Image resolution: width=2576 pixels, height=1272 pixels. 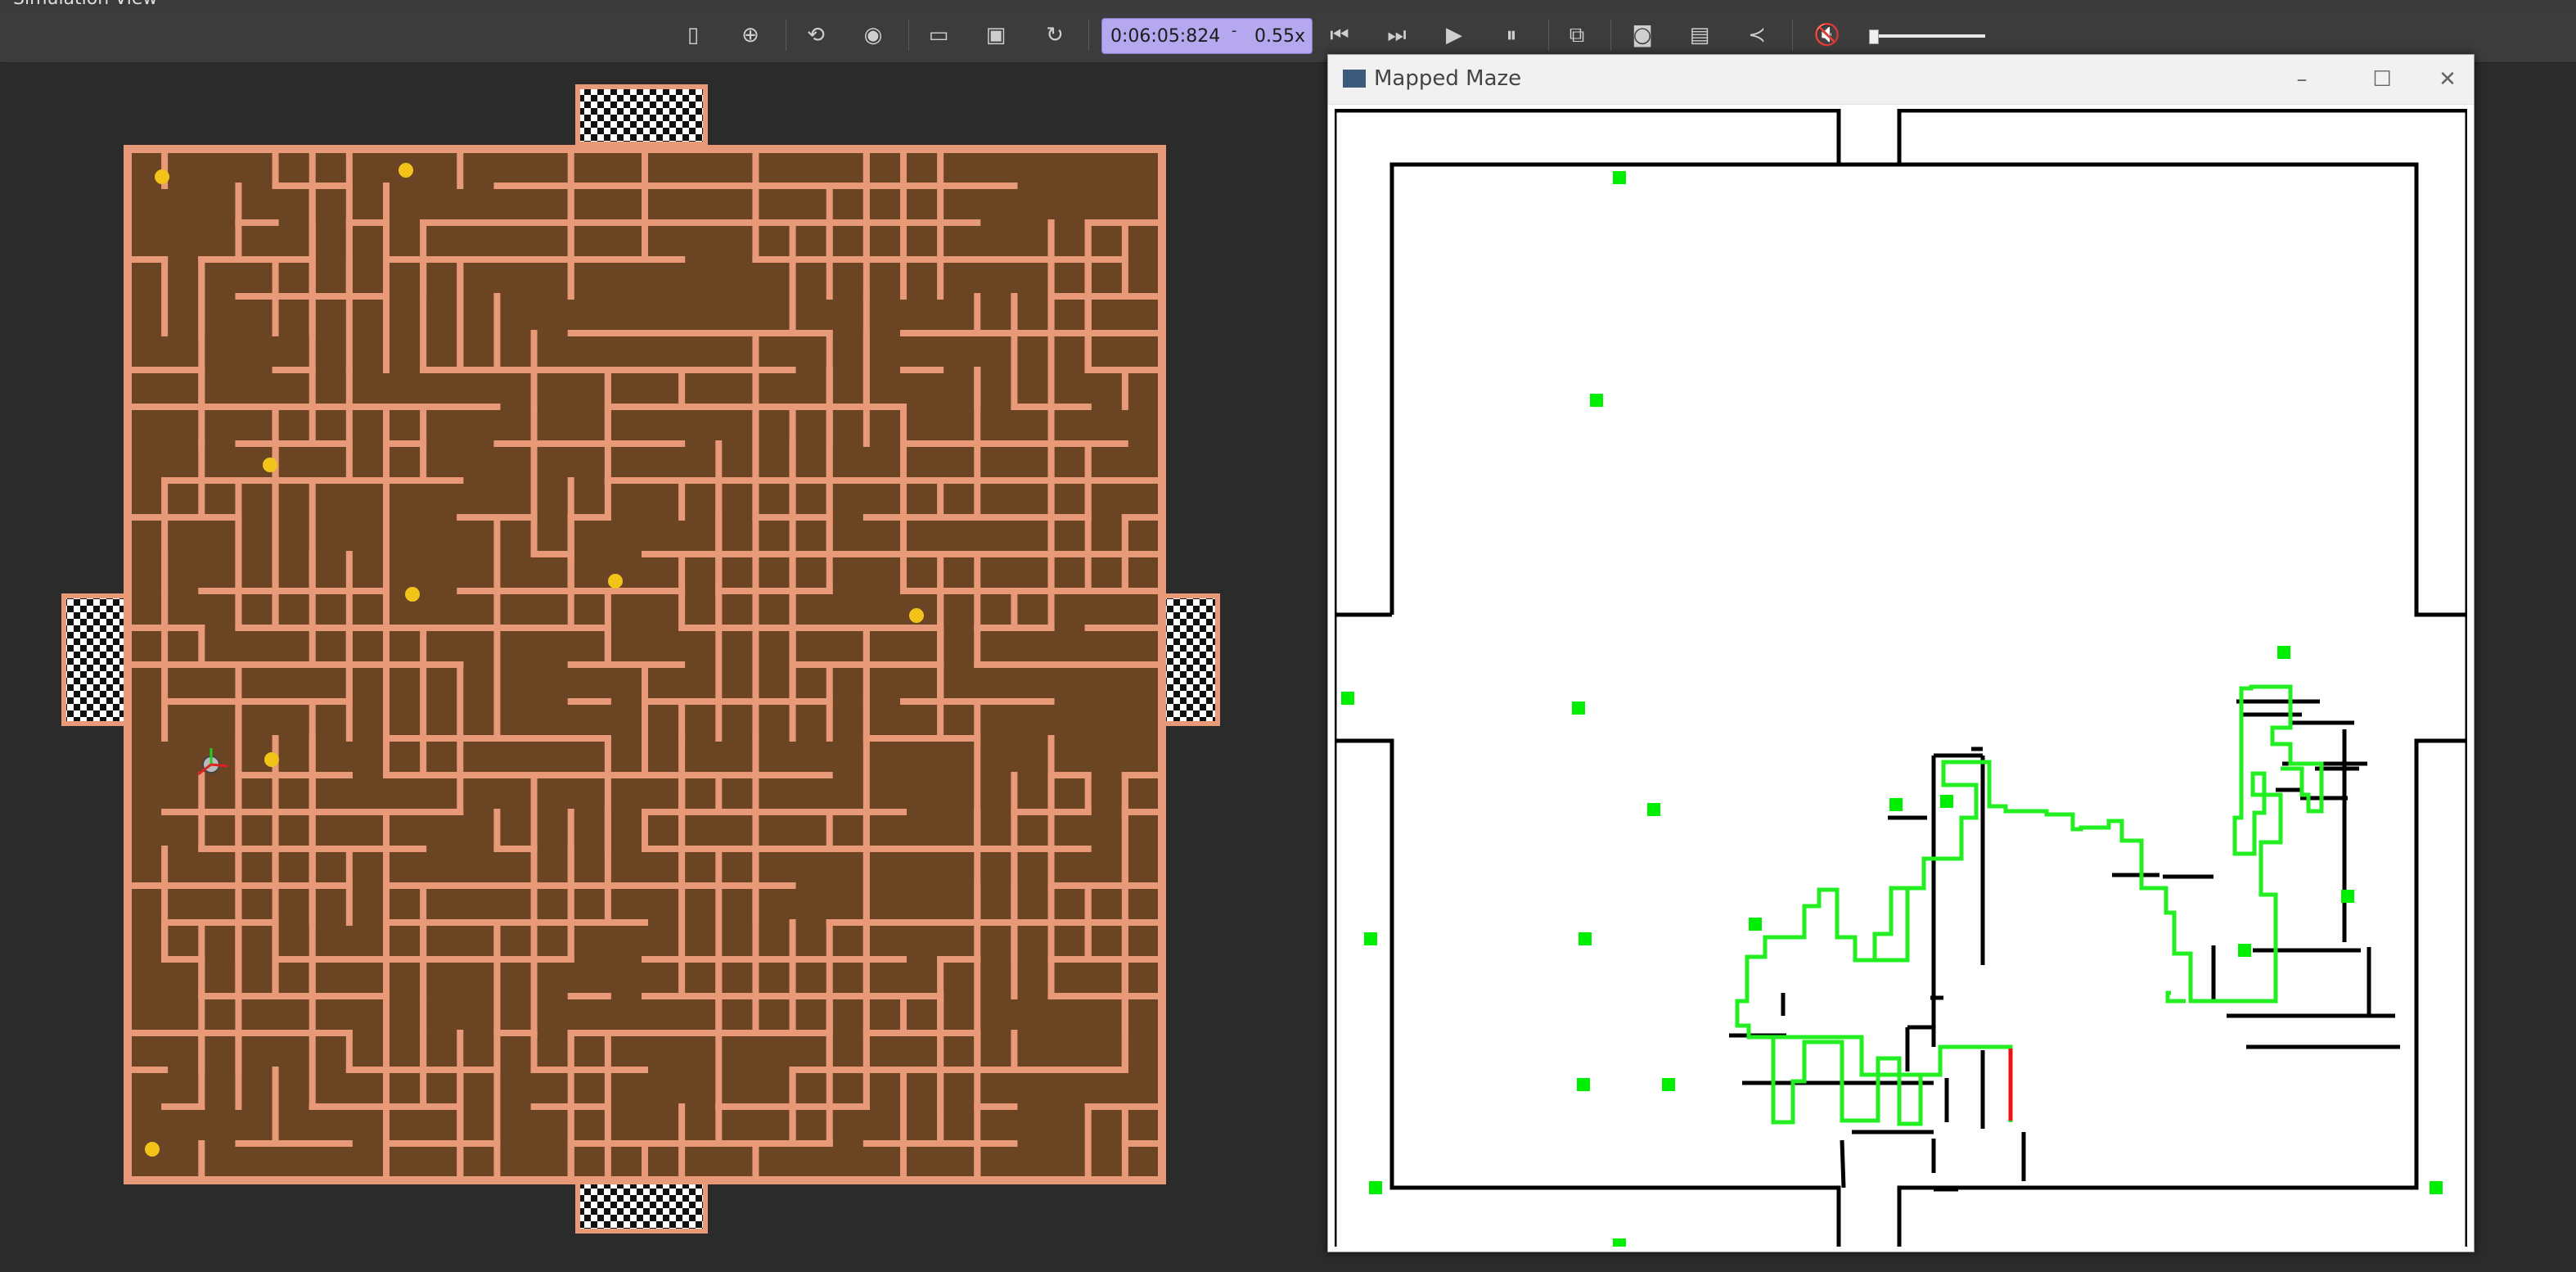 I want to click on view-3d-icon: ⧉, so click(x=1577, y=35).